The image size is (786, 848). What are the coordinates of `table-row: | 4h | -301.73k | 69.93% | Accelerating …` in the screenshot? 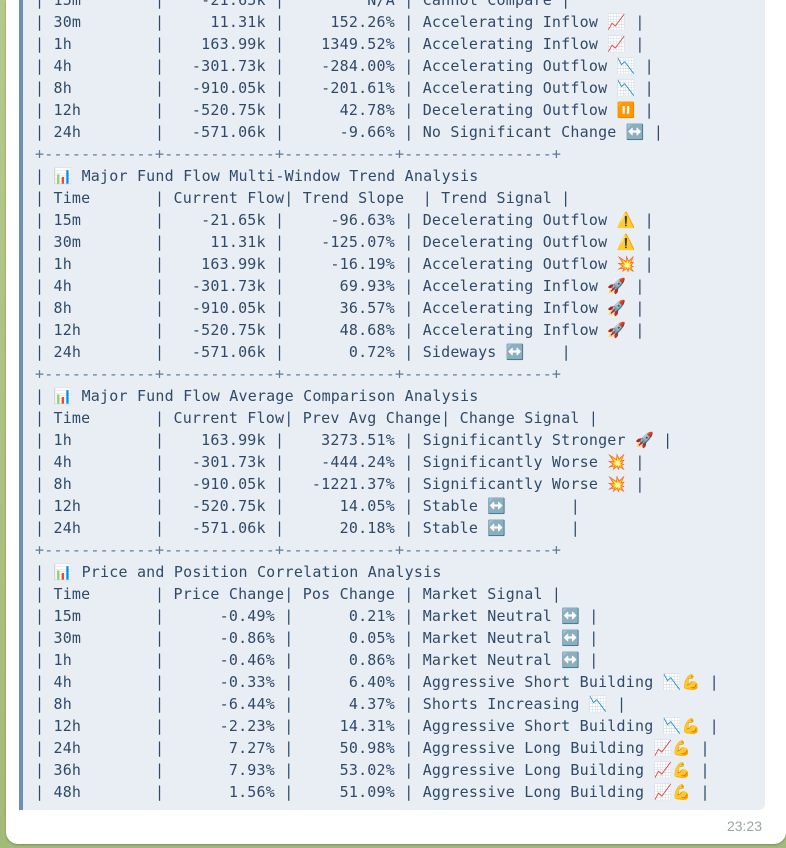 It's located at (340, 286).